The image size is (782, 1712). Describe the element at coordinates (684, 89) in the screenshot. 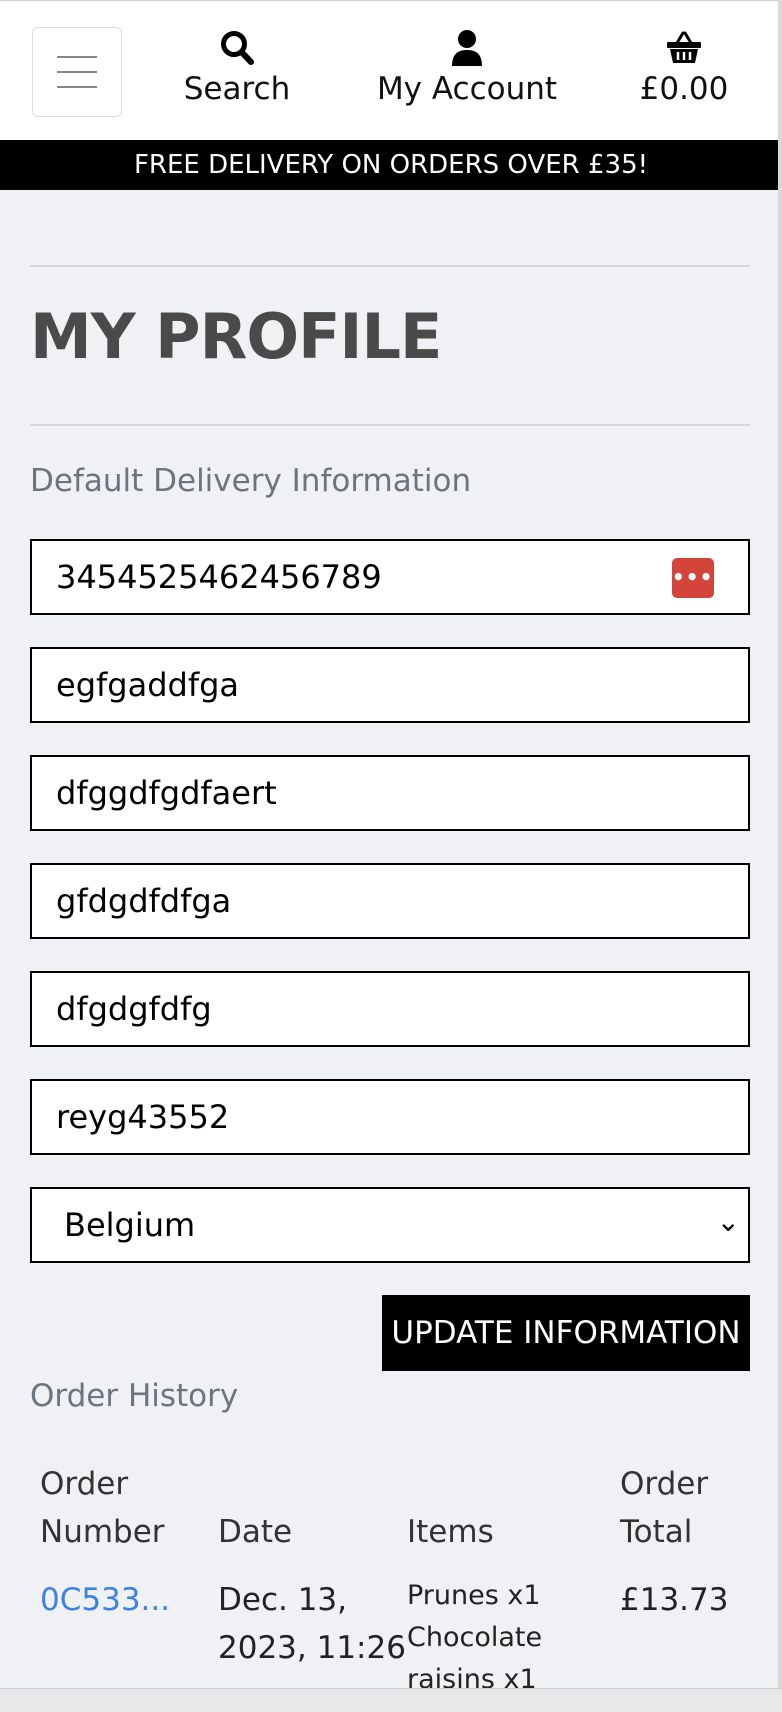

I see `cart-total-label: £0.00` at that location.